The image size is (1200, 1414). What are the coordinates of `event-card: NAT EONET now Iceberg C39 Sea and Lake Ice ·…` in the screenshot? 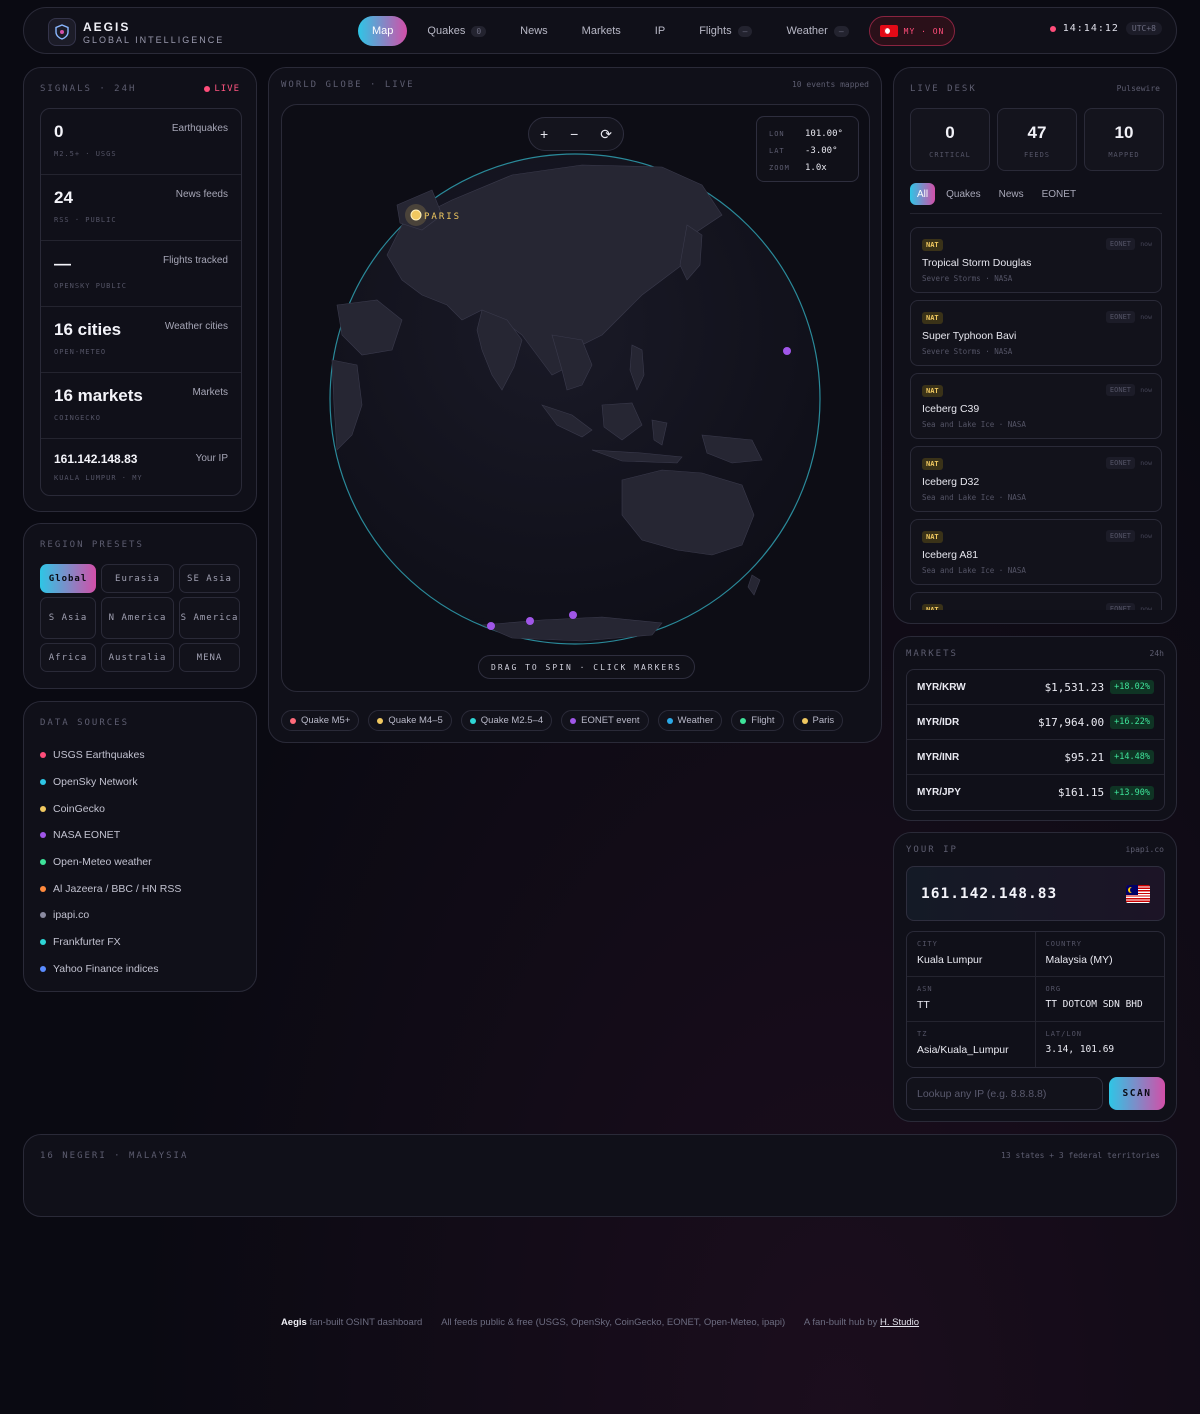 It's located at (1036, 406).